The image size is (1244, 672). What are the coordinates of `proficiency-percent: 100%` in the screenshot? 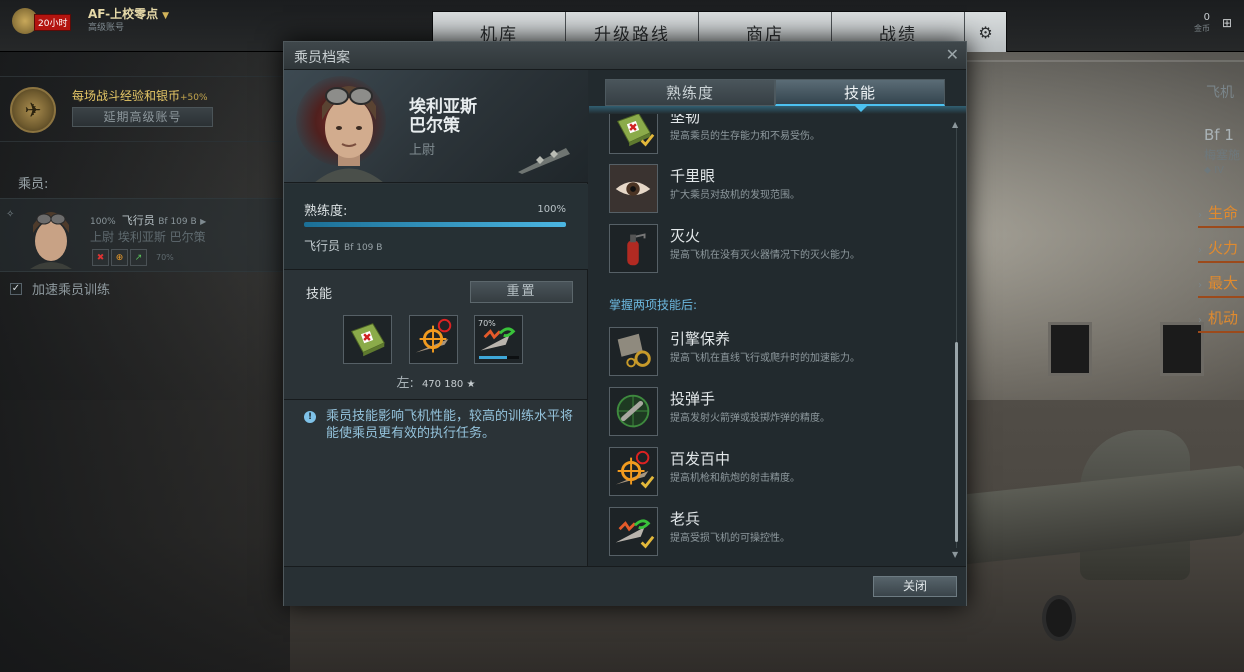 It's located at (551, 209).